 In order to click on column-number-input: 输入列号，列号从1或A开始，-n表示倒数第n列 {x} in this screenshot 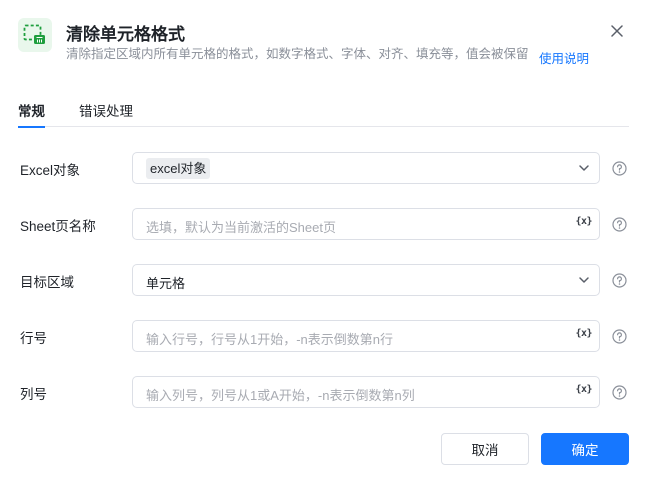, I will do `click(366, 392)`.